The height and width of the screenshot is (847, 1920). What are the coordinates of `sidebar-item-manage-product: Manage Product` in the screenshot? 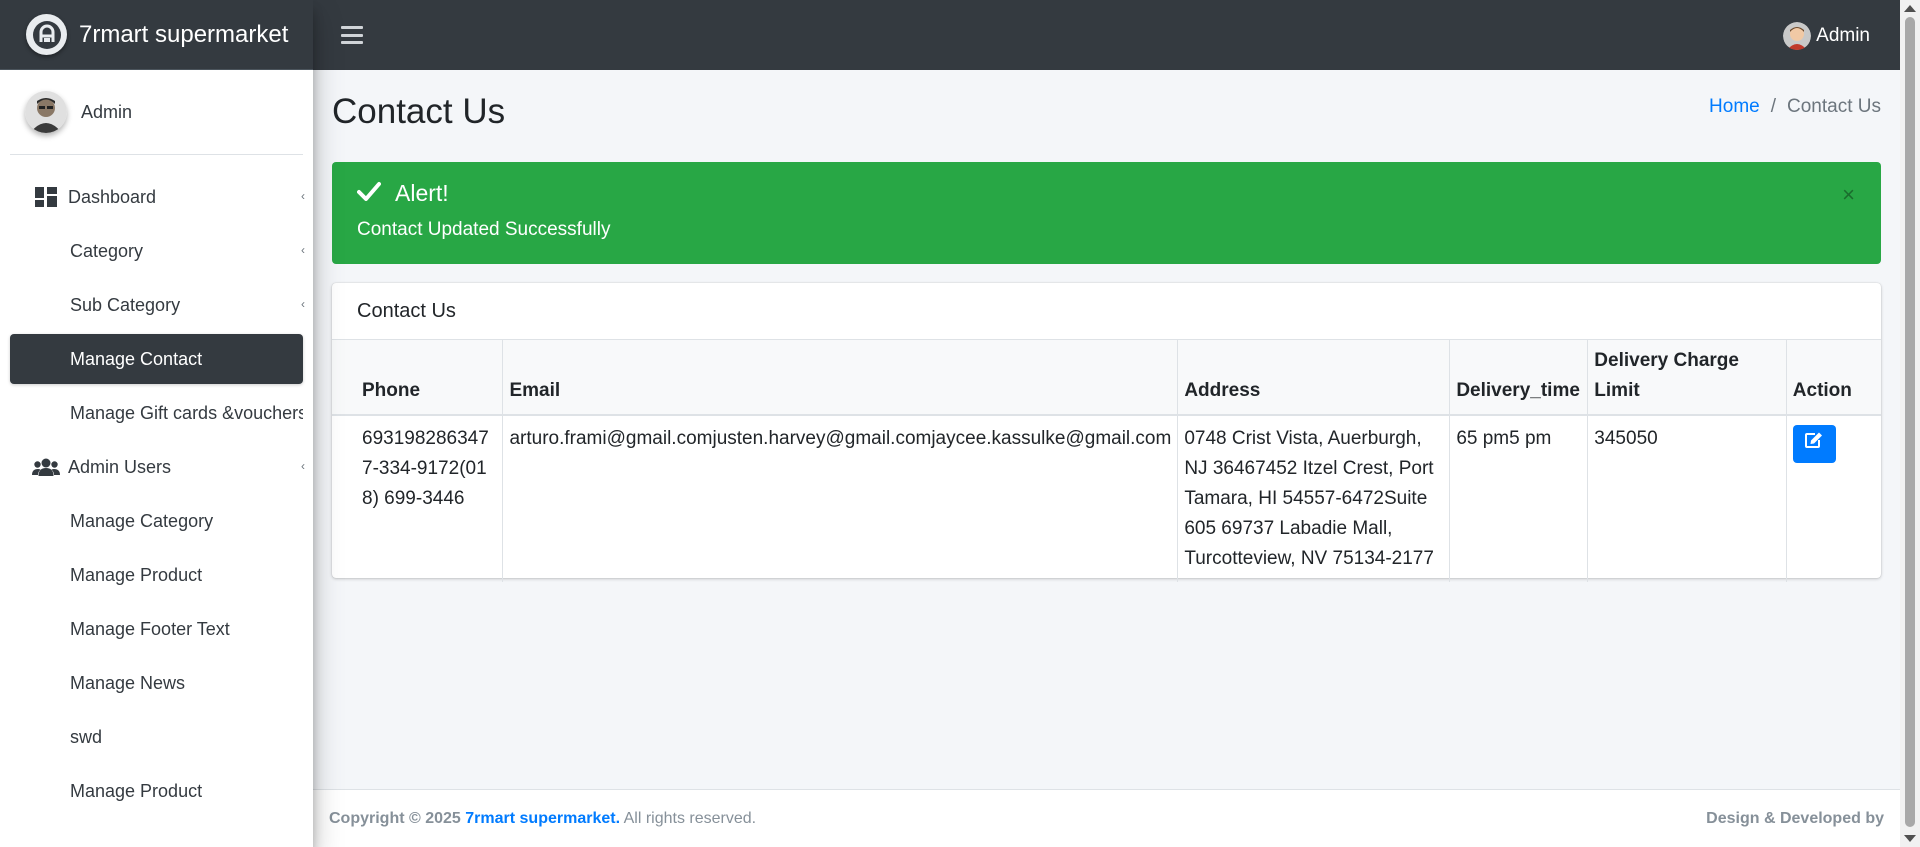 It's located at (156, 575).